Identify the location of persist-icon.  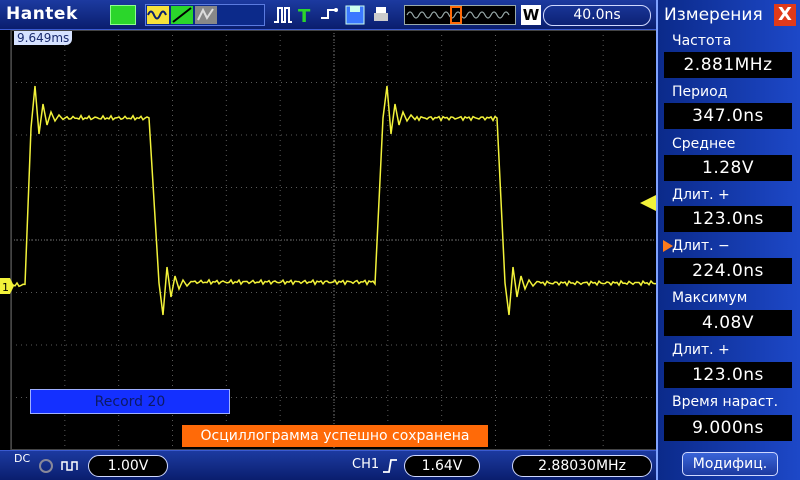
(206, 15).